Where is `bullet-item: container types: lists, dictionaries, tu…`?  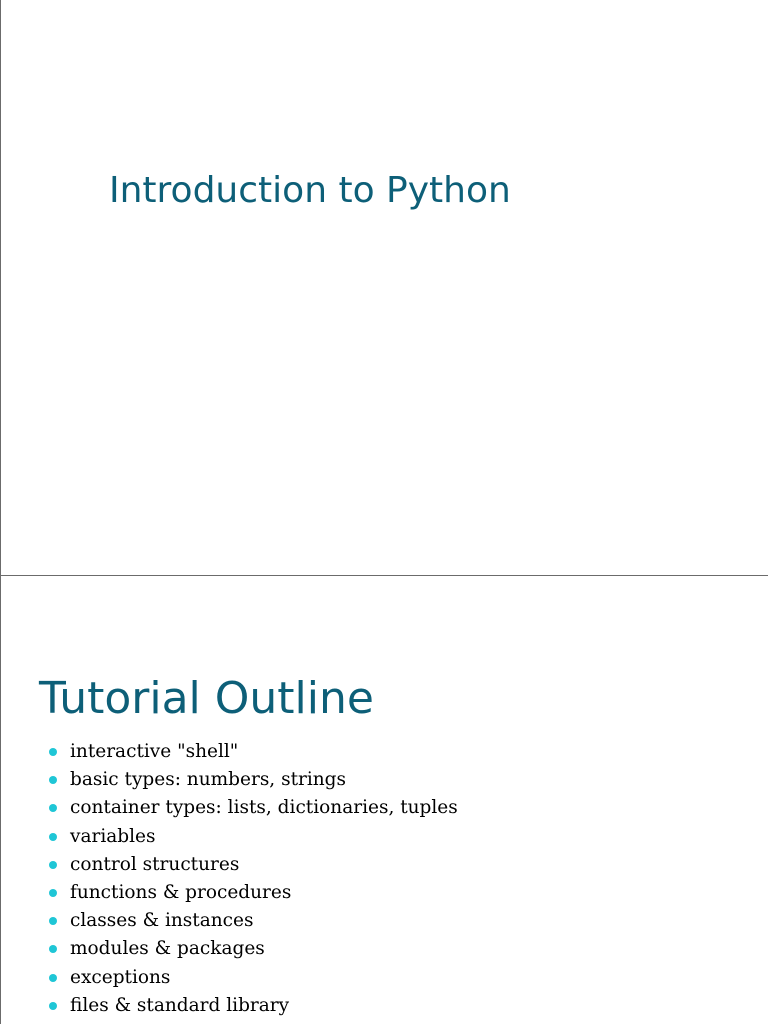
bullet-item: container types: lists, dictionaries, tu… is located at coordinates (253, 808).